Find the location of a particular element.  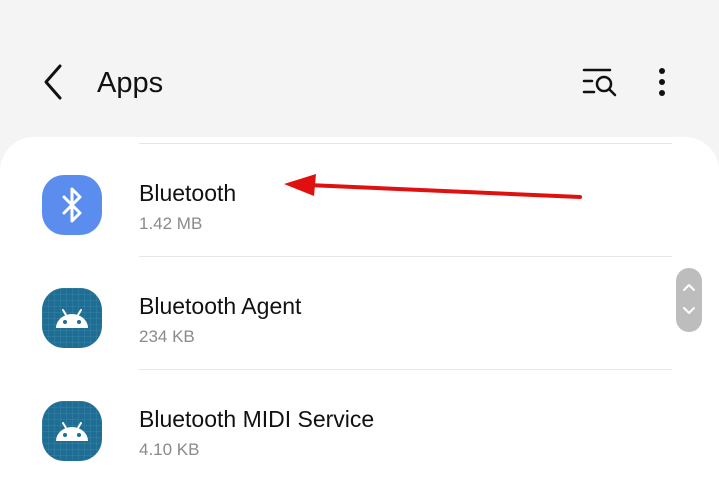

chevron-down-icon is located at coordinates (689, 310).